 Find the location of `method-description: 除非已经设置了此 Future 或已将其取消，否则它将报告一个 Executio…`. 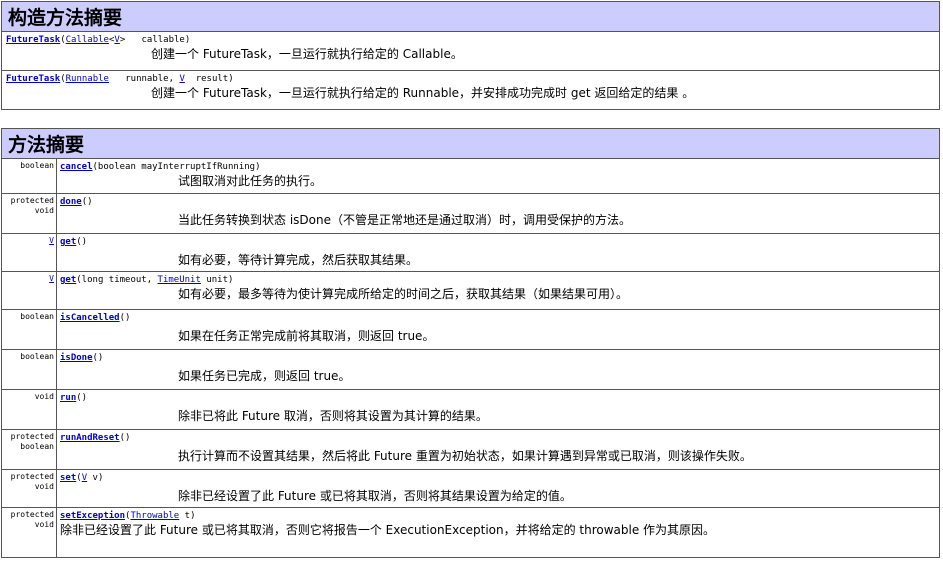

method-description: 除非已经设置了此 Future 或已将其取消，否则它将报告一个 Executio… is located at coordinates (388, 530).